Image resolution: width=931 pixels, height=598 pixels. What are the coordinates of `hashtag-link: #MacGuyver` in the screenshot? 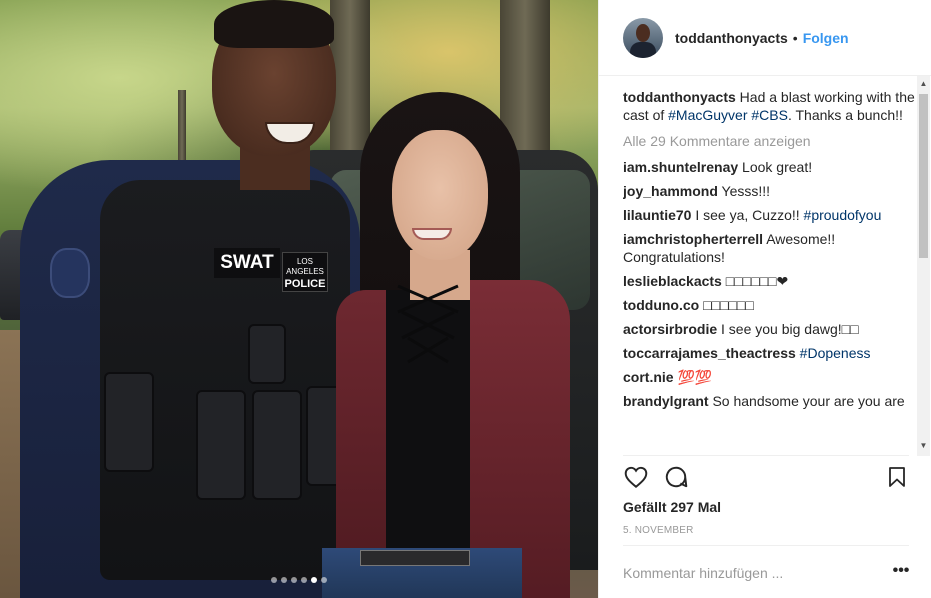 It's located at (707, 115).